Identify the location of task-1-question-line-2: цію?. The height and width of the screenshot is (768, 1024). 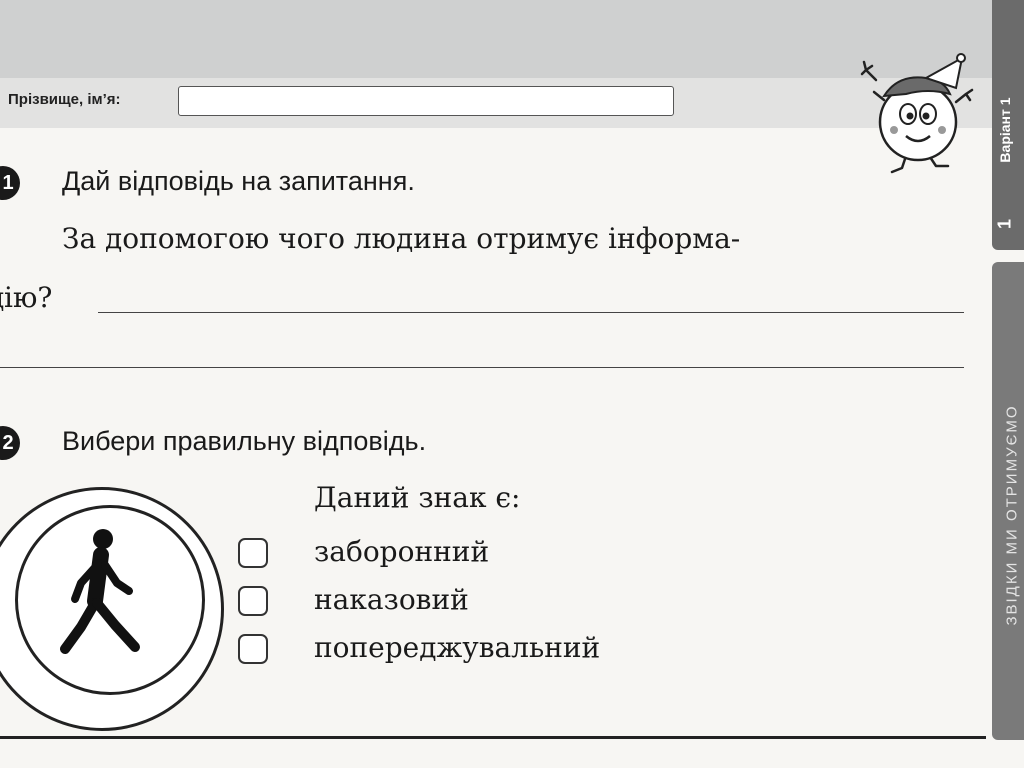
(26, 297).